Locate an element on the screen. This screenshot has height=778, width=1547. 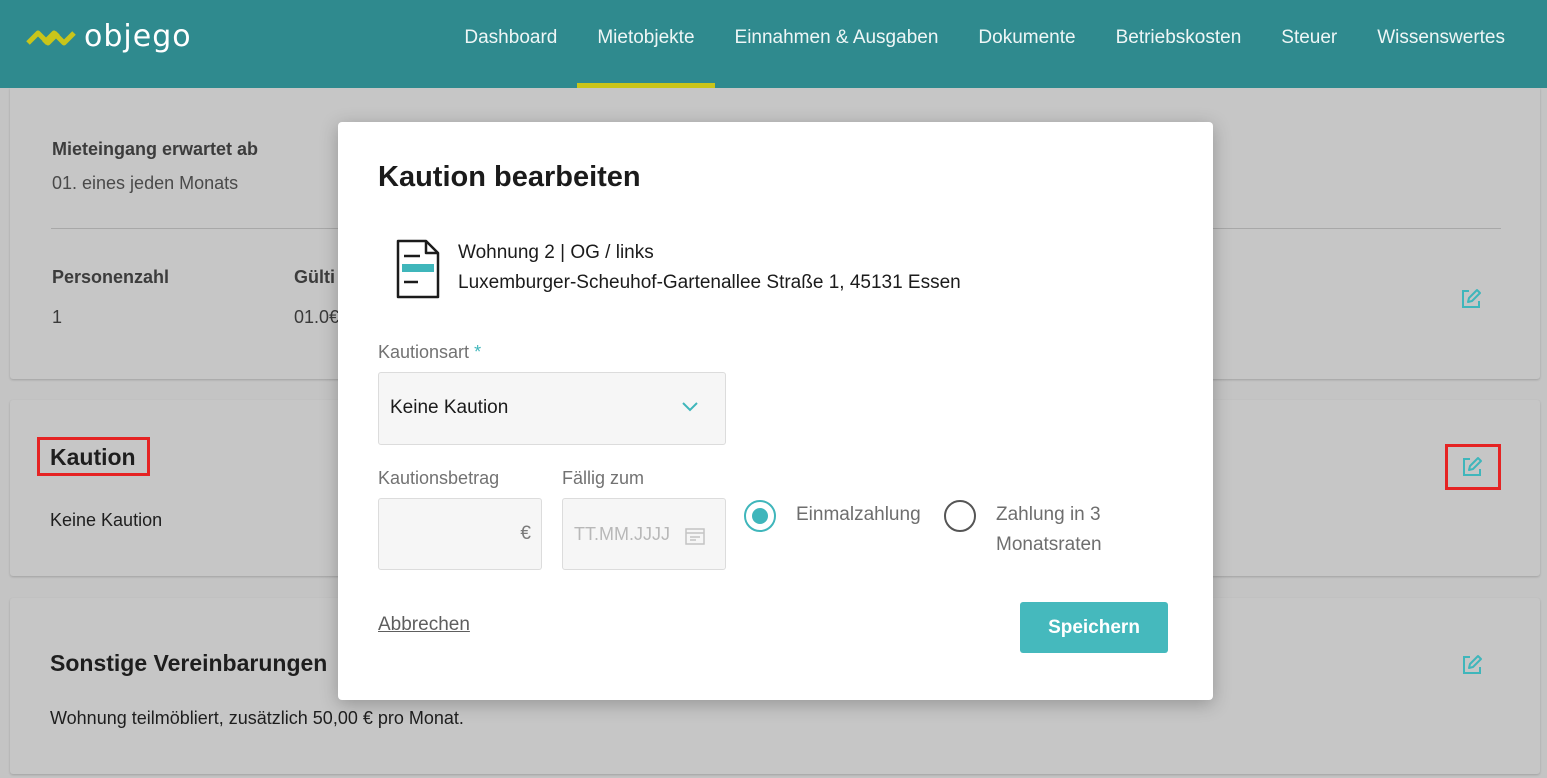
radio-label-installments-line2: Monatsraten is located at coordinates (1049, 544).